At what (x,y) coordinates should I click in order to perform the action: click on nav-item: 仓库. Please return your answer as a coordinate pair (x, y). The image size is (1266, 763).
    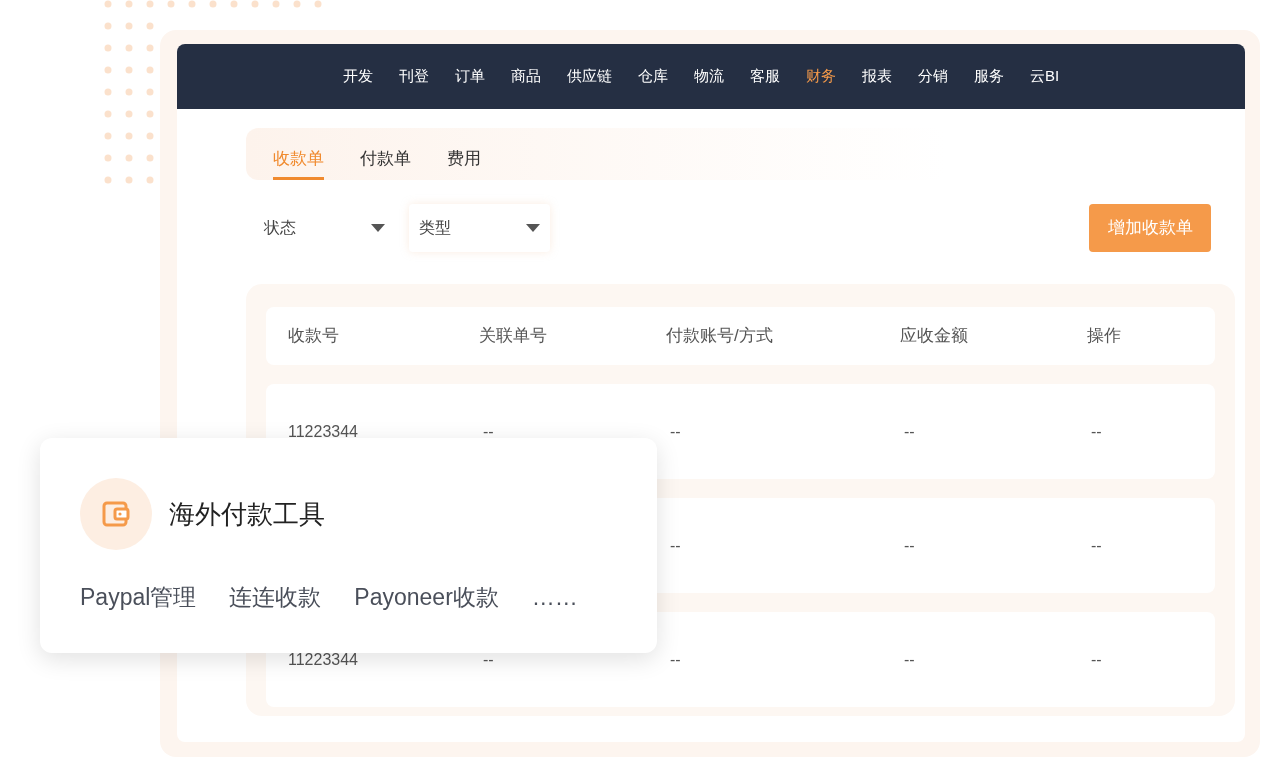
    Looking at the image, I should click on (653, 76).